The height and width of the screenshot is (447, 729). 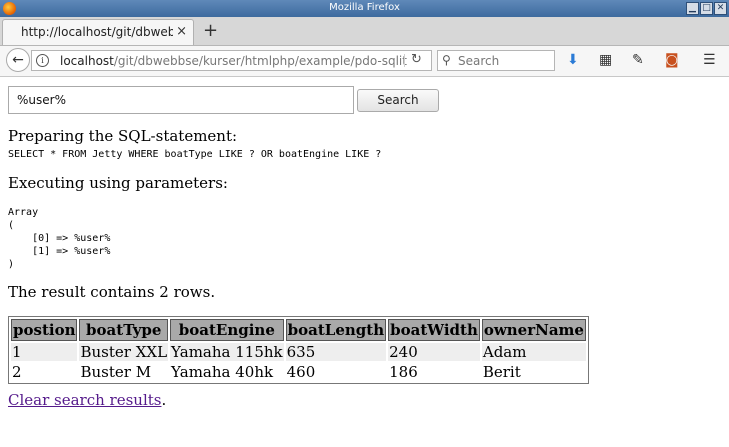 What do you see at coordinates (124, 330) in the screenshot?
I see `column-header: boatType` at bounding box center [124, 330].